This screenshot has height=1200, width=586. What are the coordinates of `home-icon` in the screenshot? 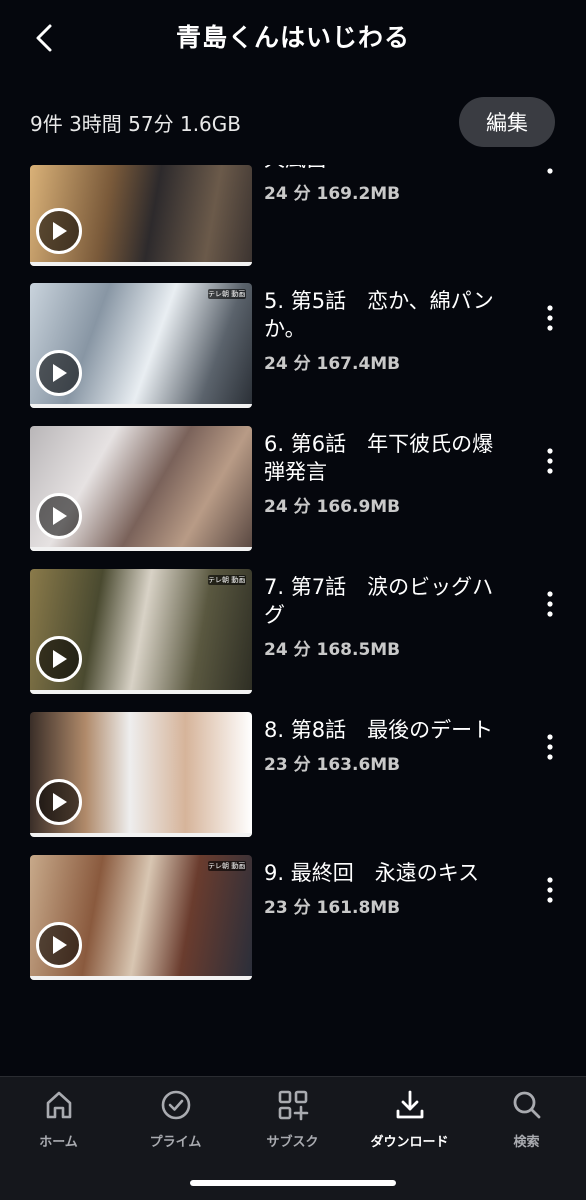 It's located at (58, 1105).